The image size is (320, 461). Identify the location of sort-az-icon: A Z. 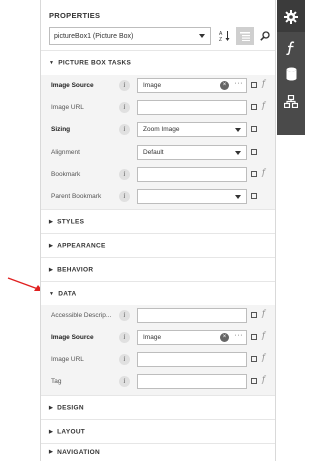
(224, 36).